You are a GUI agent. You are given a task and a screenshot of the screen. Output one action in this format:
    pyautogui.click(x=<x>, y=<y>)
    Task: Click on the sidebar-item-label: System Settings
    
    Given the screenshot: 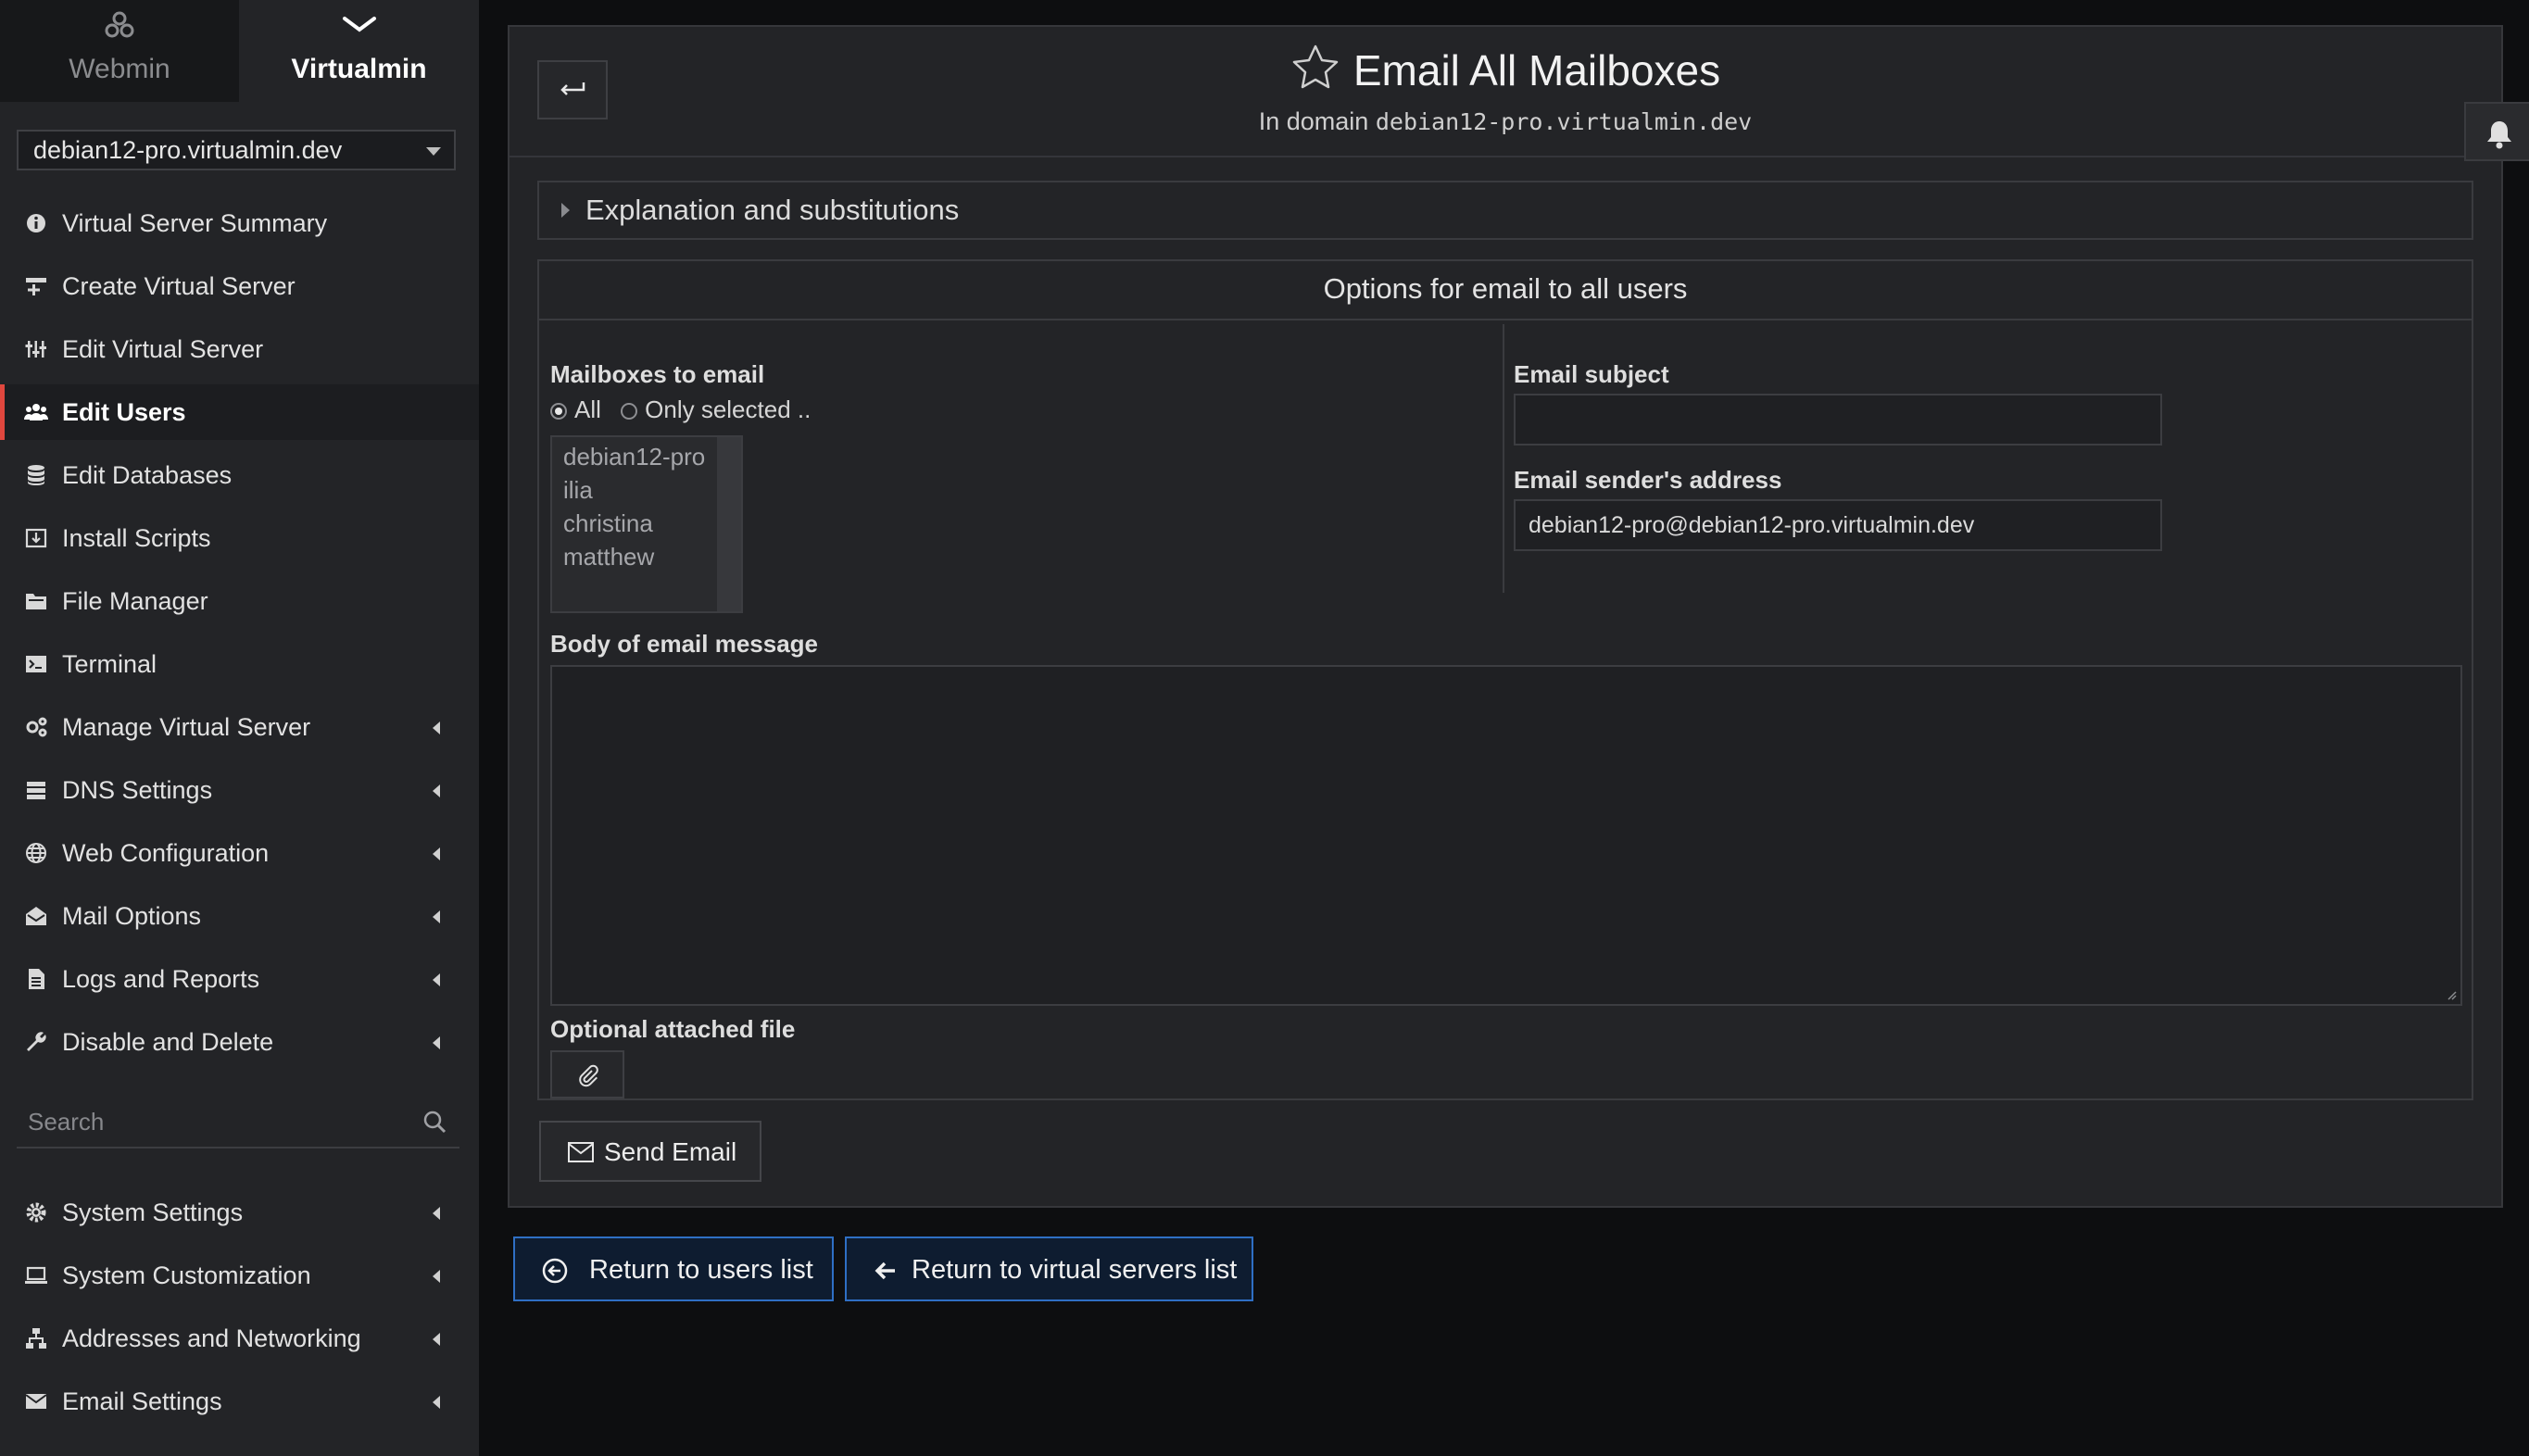 What is the action you would take?
    pyautogui.click(x=153, y=1212)
    